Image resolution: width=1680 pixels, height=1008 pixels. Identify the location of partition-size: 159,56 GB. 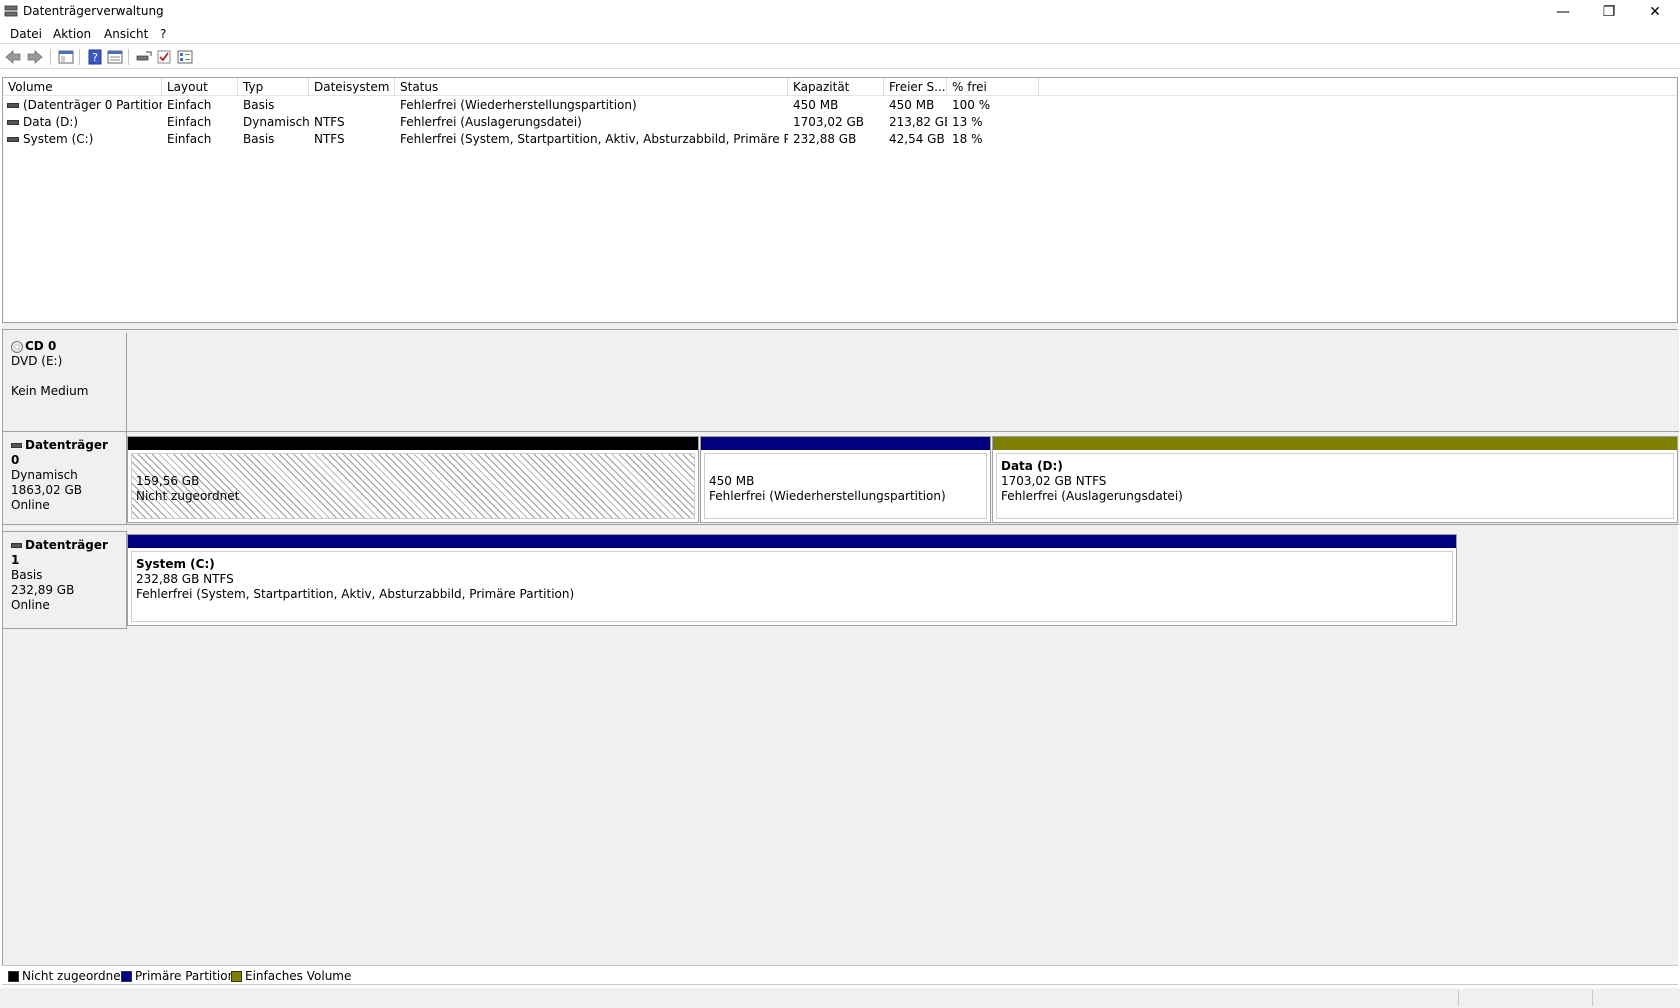
(168, 481).